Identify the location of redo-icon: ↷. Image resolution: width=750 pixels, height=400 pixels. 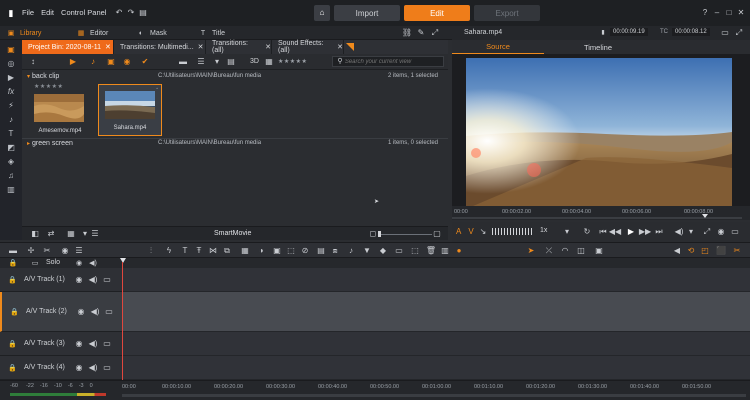
(131, 13).